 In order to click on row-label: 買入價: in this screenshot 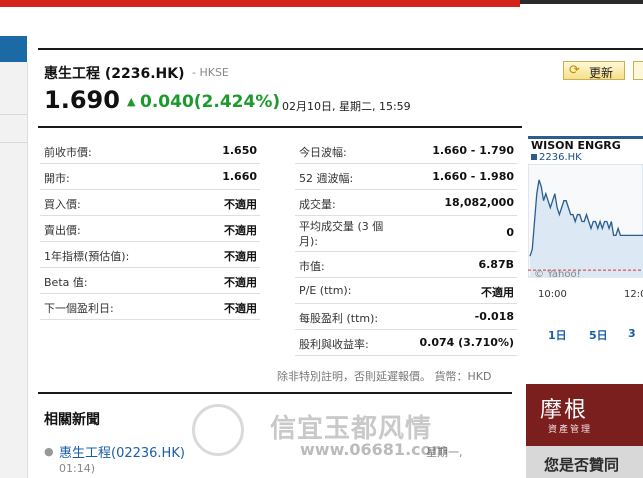, I will do `click(62, 204)`.